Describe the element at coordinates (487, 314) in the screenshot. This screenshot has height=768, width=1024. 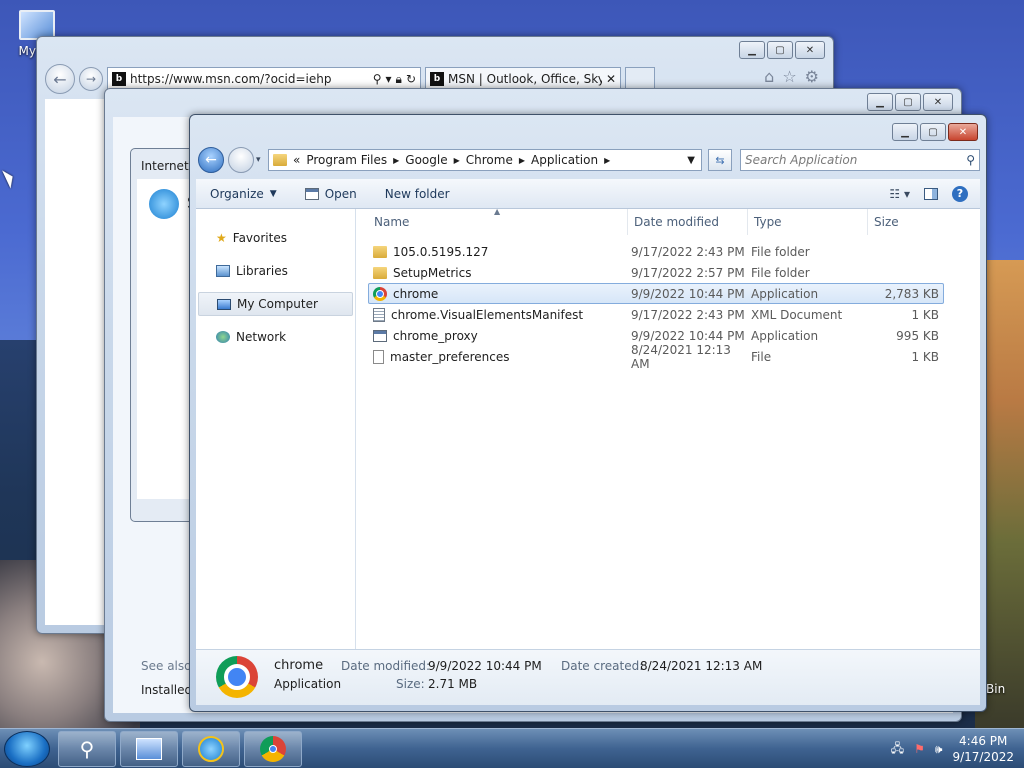
I see `file-name: chrome.VisualElementsManifest` at that location.